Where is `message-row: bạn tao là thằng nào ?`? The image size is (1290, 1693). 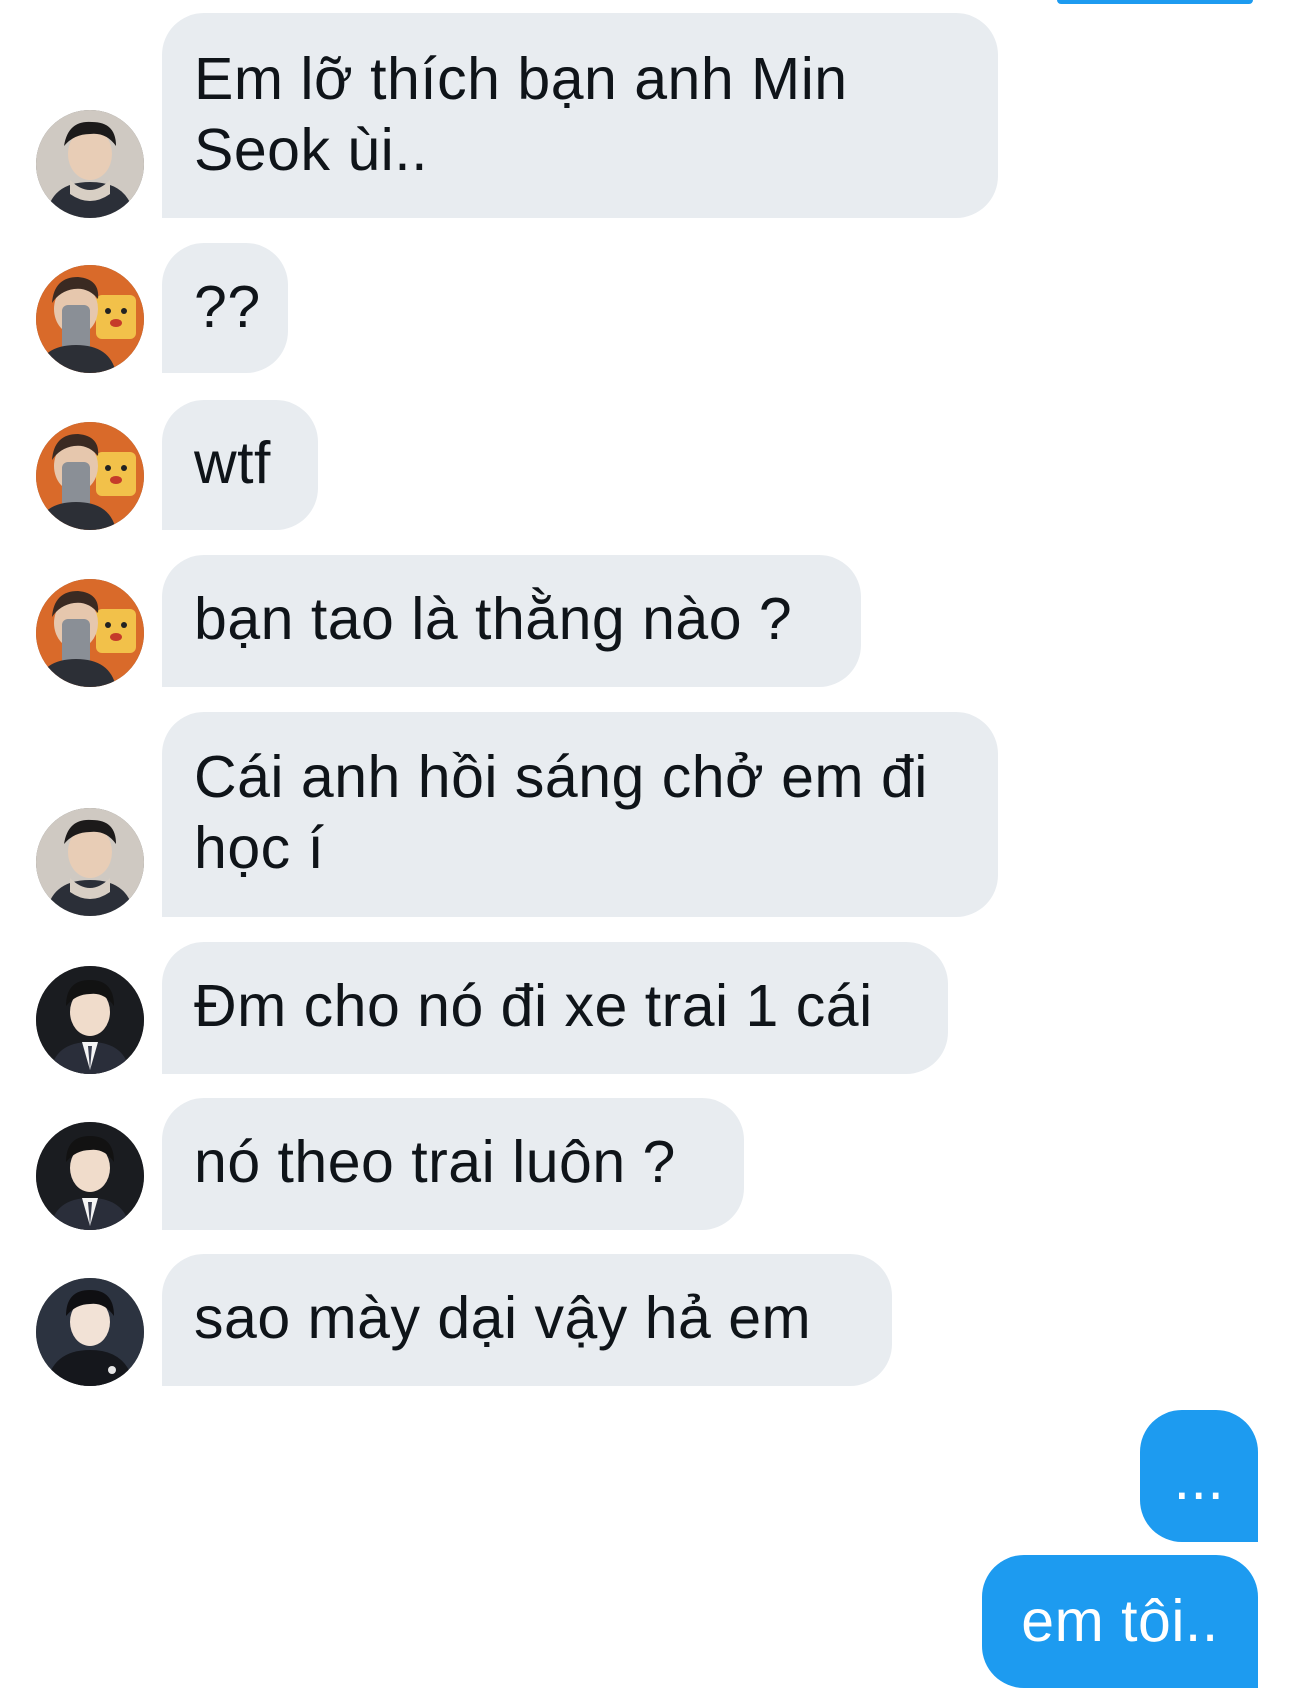
message-row: bạn tao là thằng nào ? is located at coordinates (645, 622).